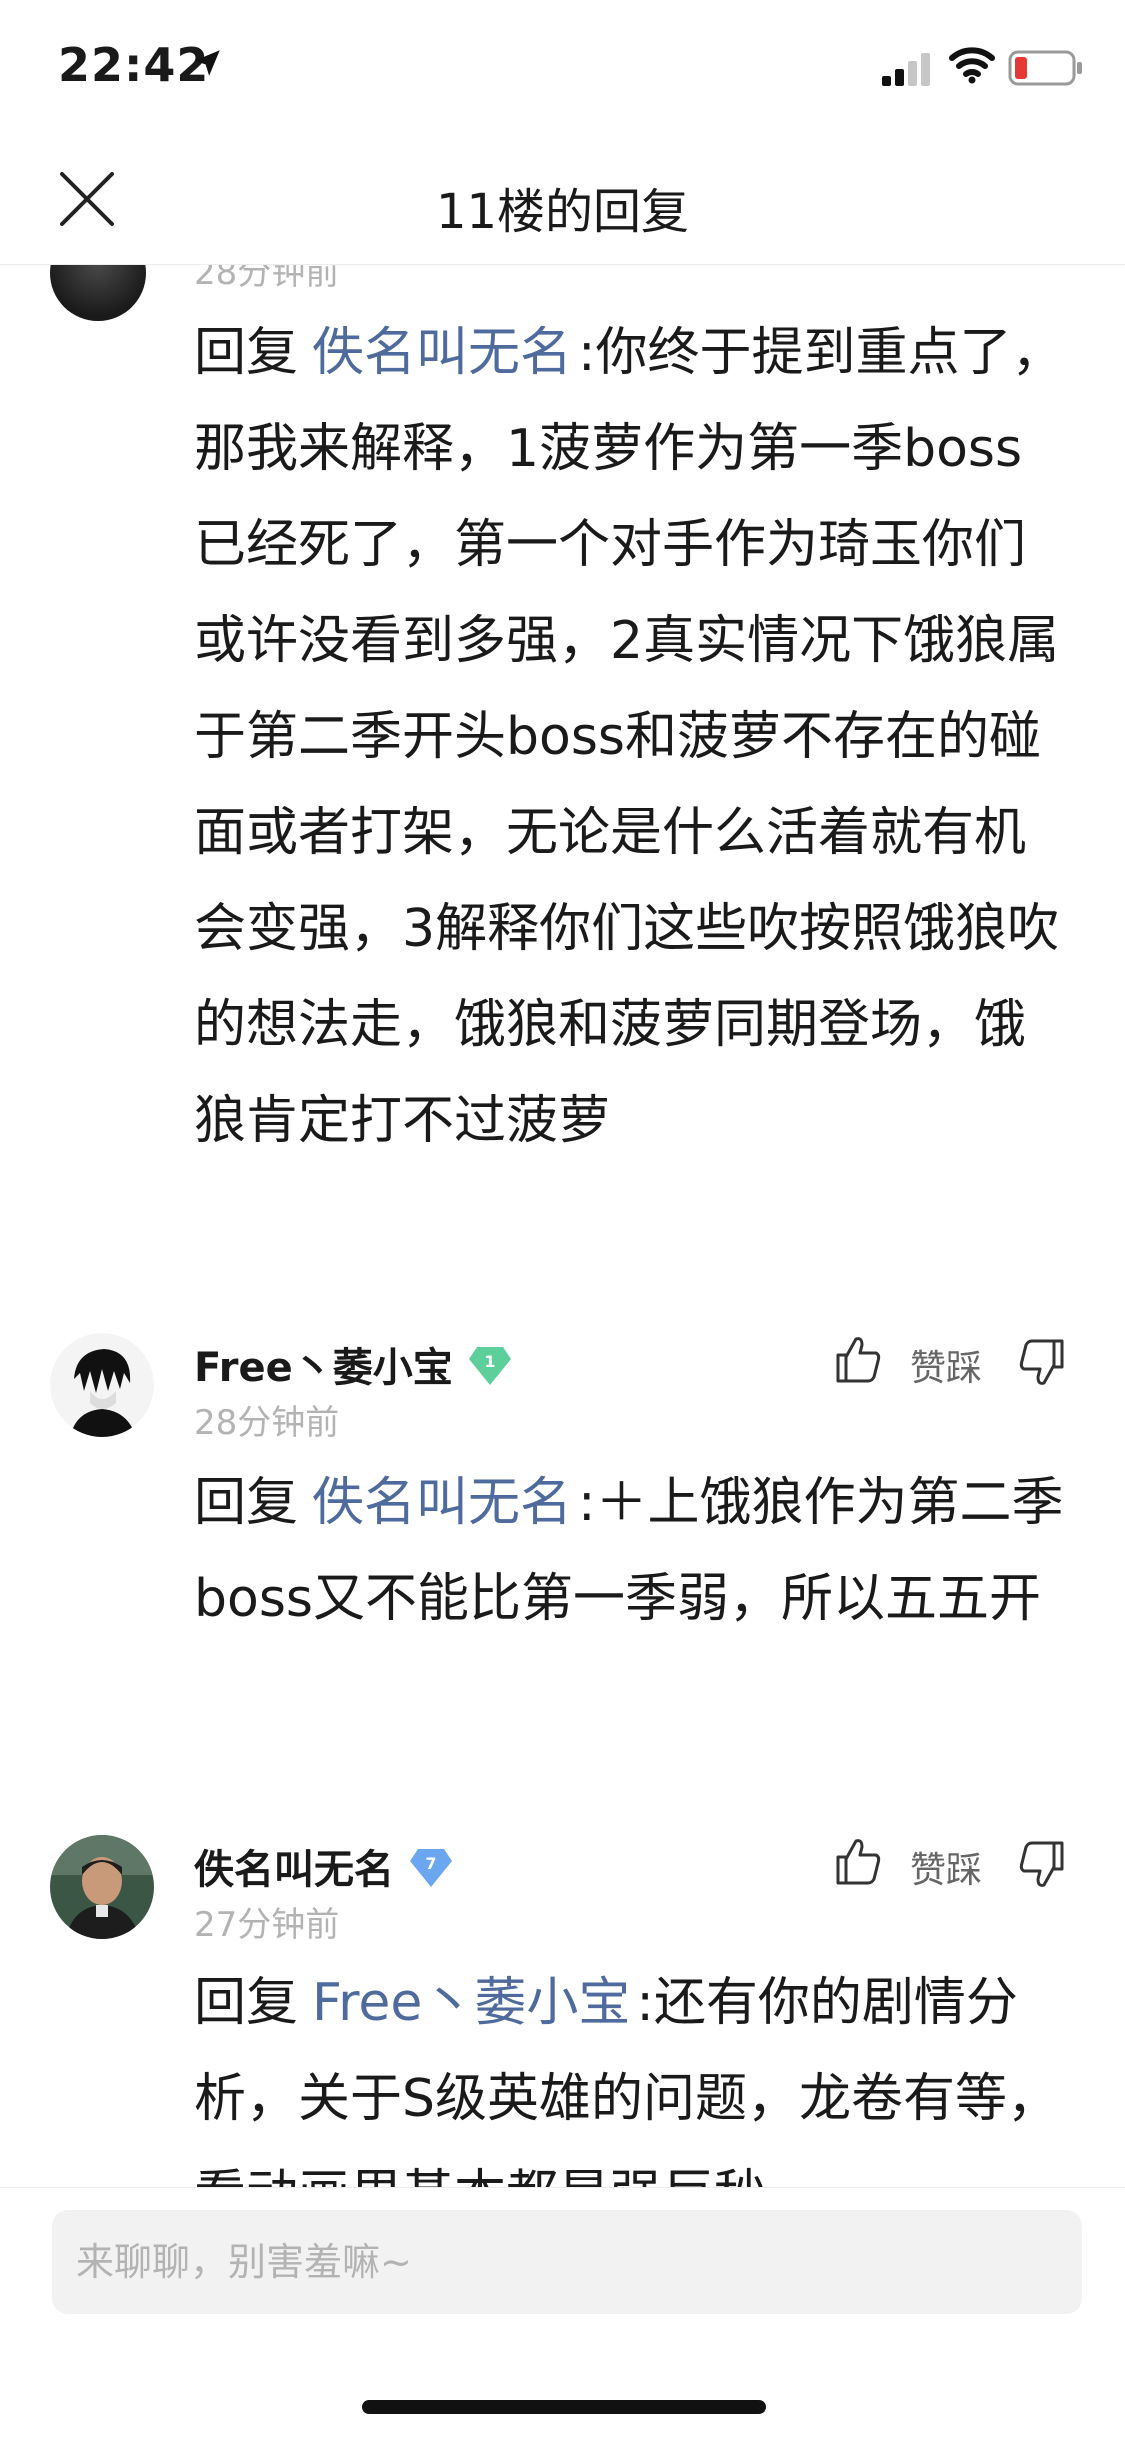 This screenshot has height=2437, width=1125. I want to click on status-time: 22:42, so click(134, 65).